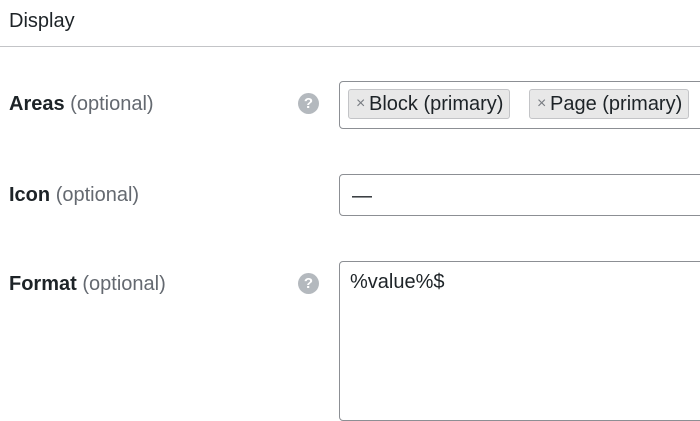 This screenshot has width=700, height=421. I want to click on areas-label: Areas (optional), so click(81, 104).